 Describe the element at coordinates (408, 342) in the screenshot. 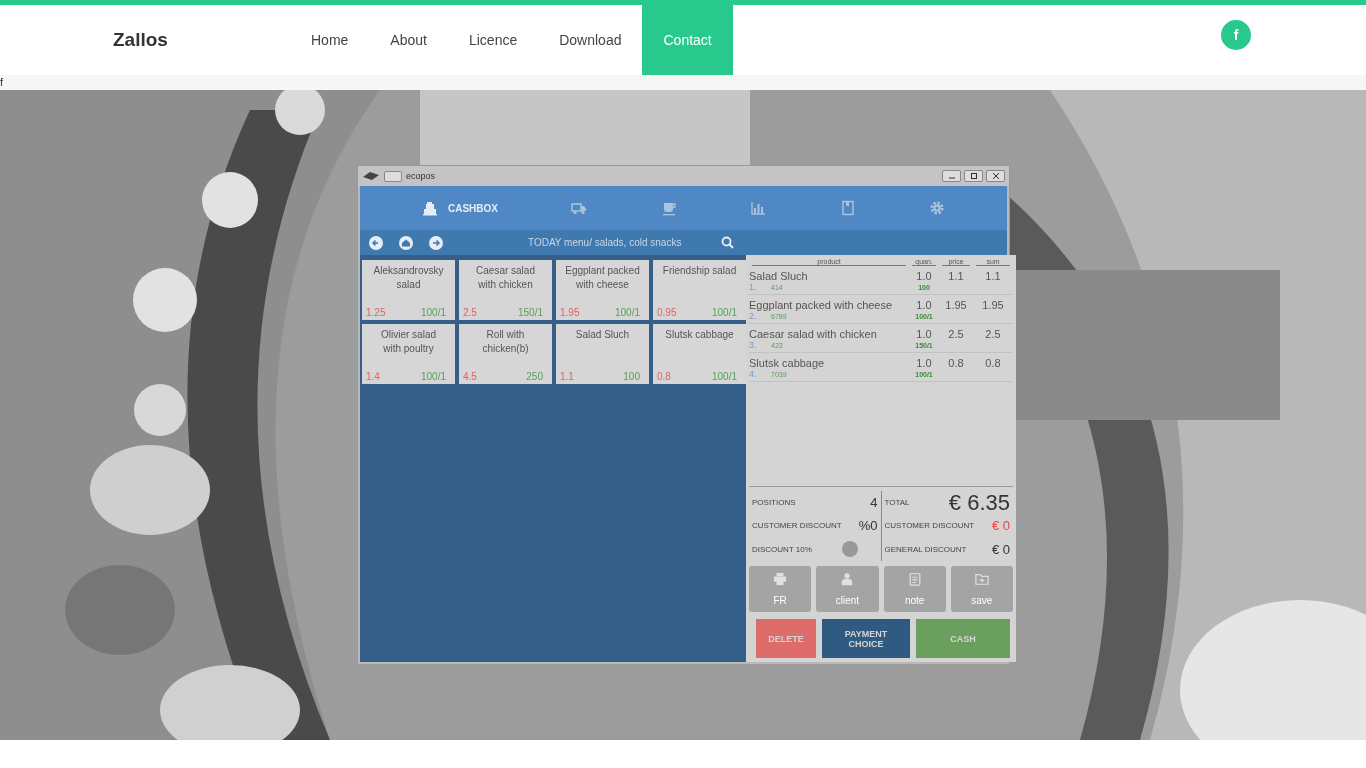

I see `product-name: Olivier salad with poultry` at that location.